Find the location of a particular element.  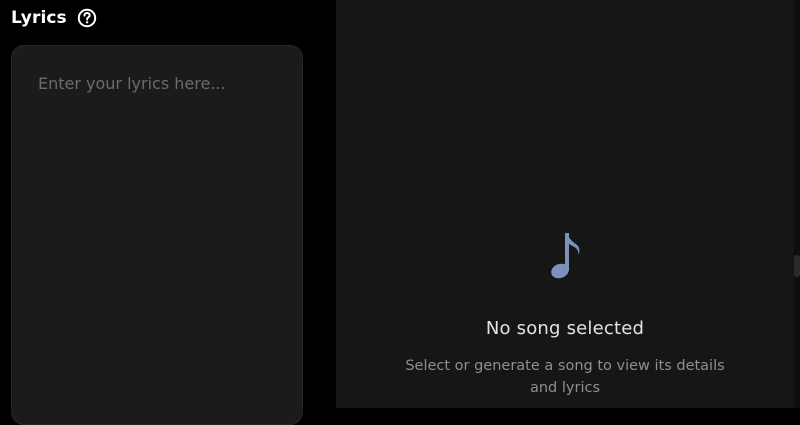

lyrics-title: Lyrics is located at coordinates (39, 18).